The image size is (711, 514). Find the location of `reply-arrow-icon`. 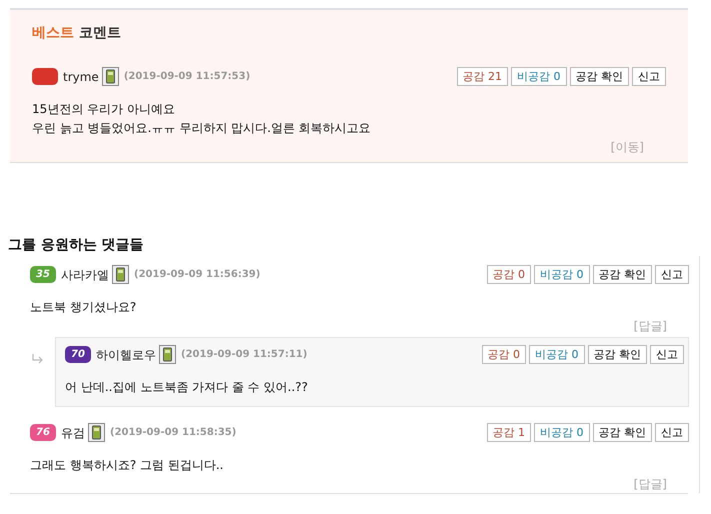

reply-arrow-icon is located at coordinates (38, 359).